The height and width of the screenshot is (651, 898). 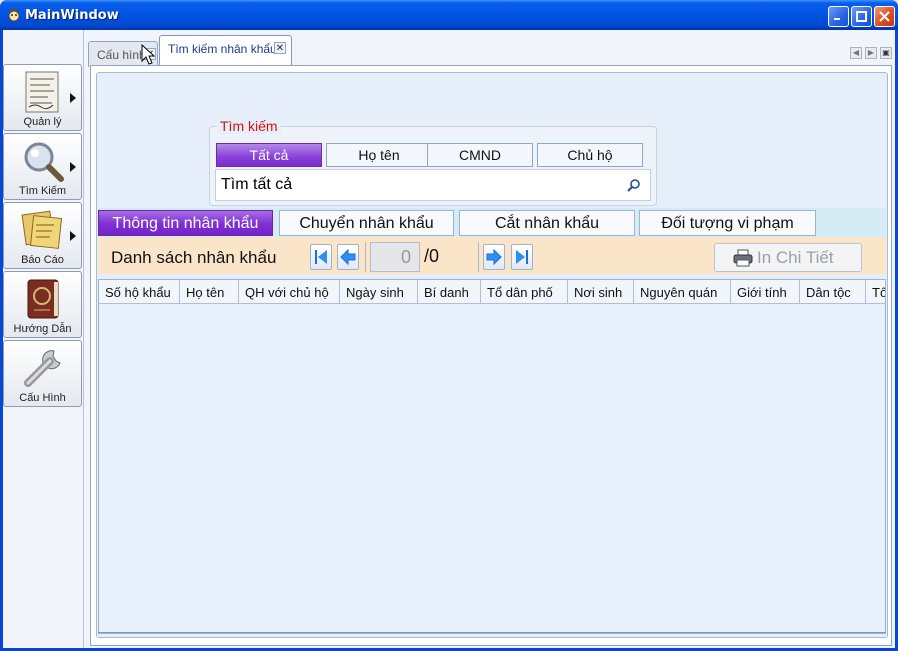 I want to click on table-bottom-border, so click(x=492, y=632).